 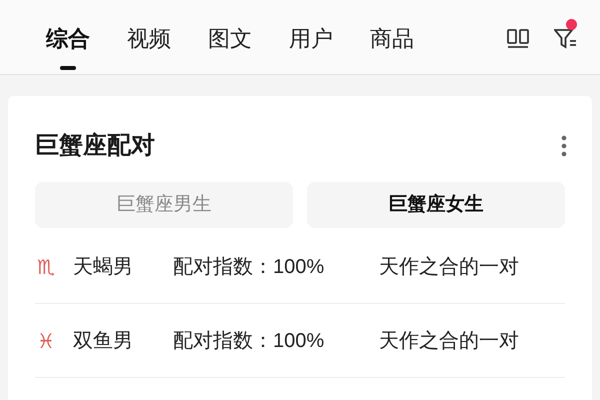 What do you see at coordinates (230, 39) in the screenshot?
I see `tab: 图文` at bounding box center [230, 39].